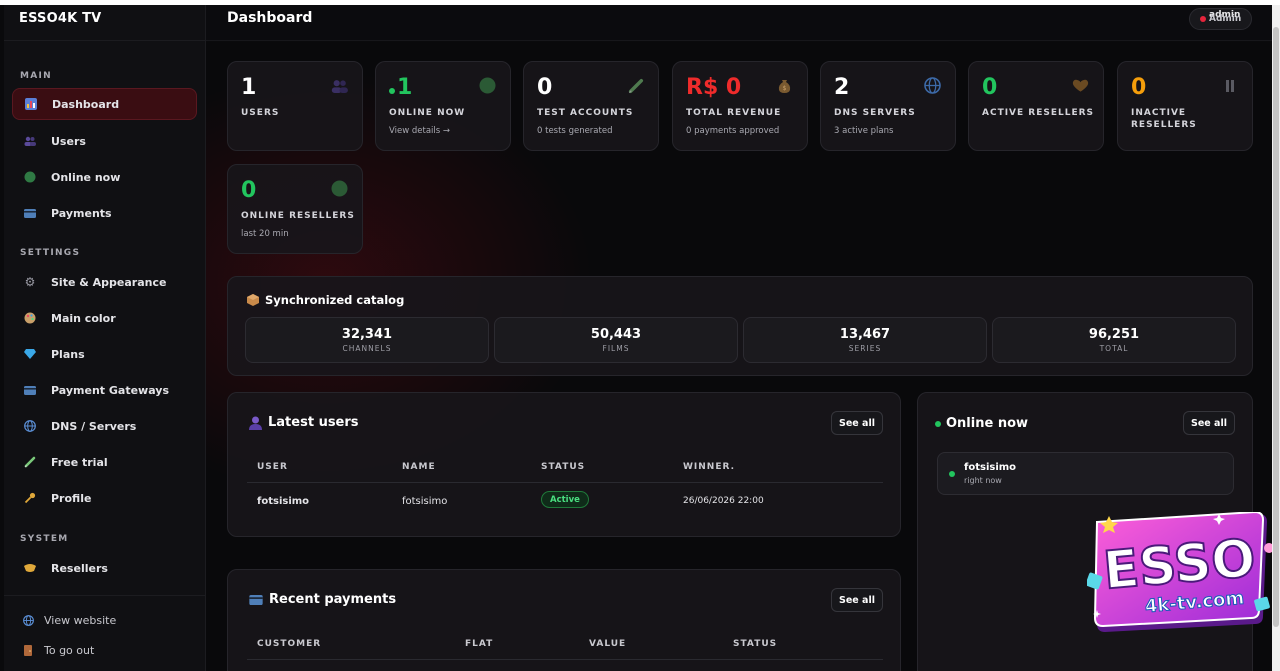 This screenshot has width=1280, height=671. Describe the element at coordinates (392, 90) in the screenshot. I see `online-dot` at that location.